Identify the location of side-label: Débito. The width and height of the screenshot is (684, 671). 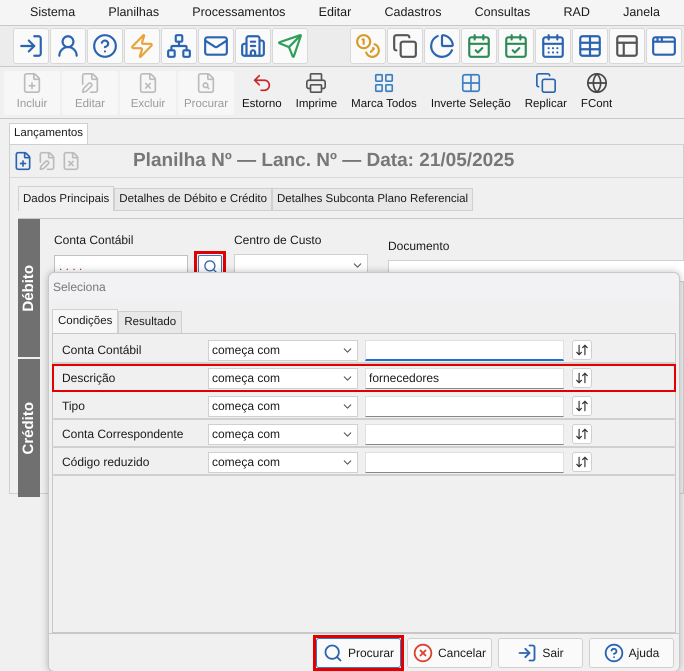
(28, 288).